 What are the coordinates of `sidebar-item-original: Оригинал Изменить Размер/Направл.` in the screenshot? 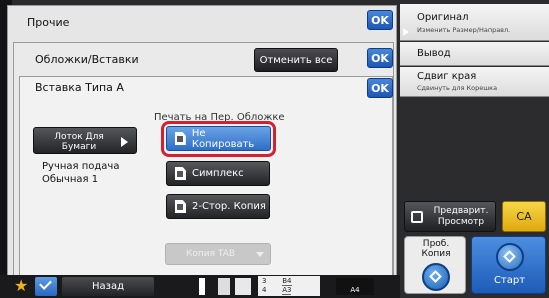 It's located at (474, 22).